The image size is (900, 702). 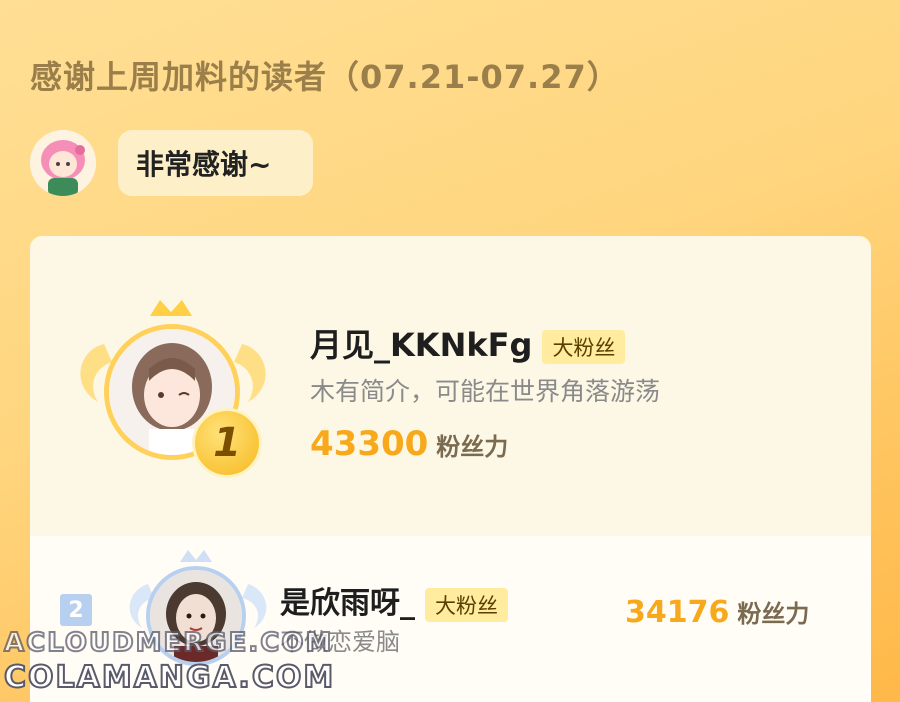 What do you see at coordinates (325, 77) in the screenshot?
I see `page-title: 感谢上周加料的读者（07.21-07.27）` at bounding box center [325, 77].